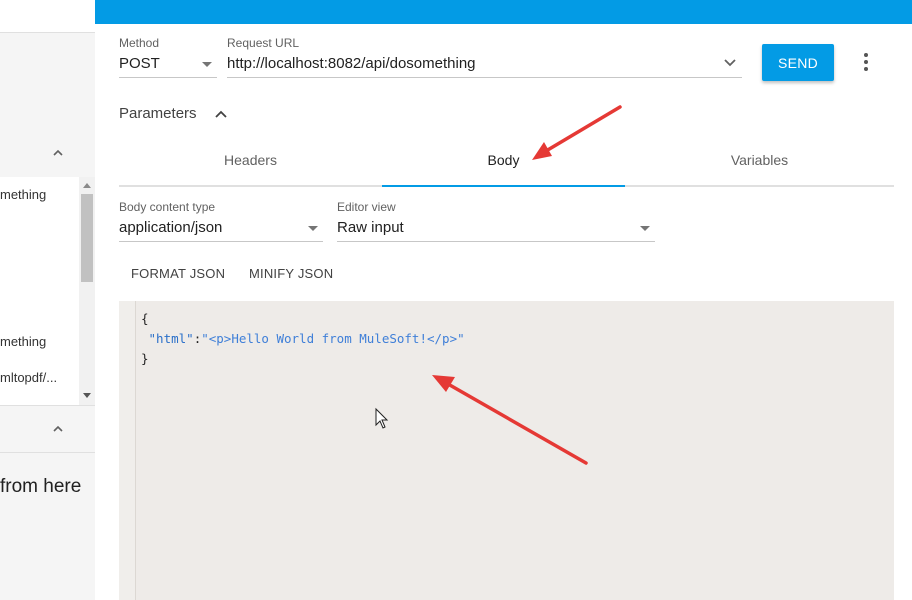  What do you see at coordinates (250, 160) in the screenshot?
I see `tab-headers: Headers` at bounding box center [250, 160].